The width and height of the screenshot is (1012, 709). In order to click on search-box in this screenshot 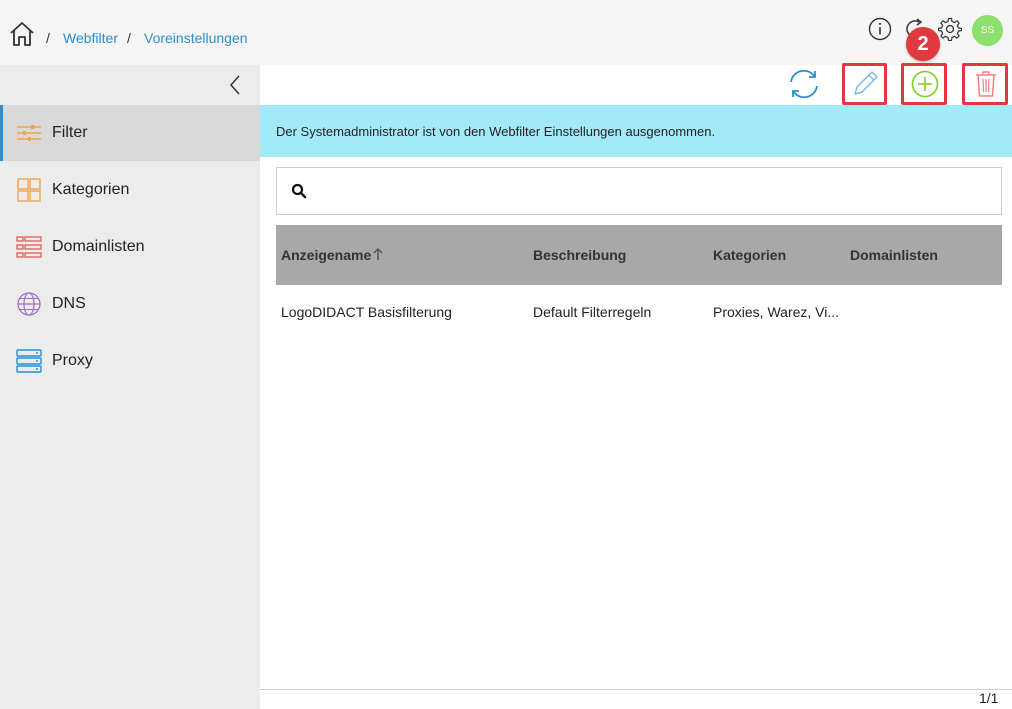, I will do `click(639, 191)`.